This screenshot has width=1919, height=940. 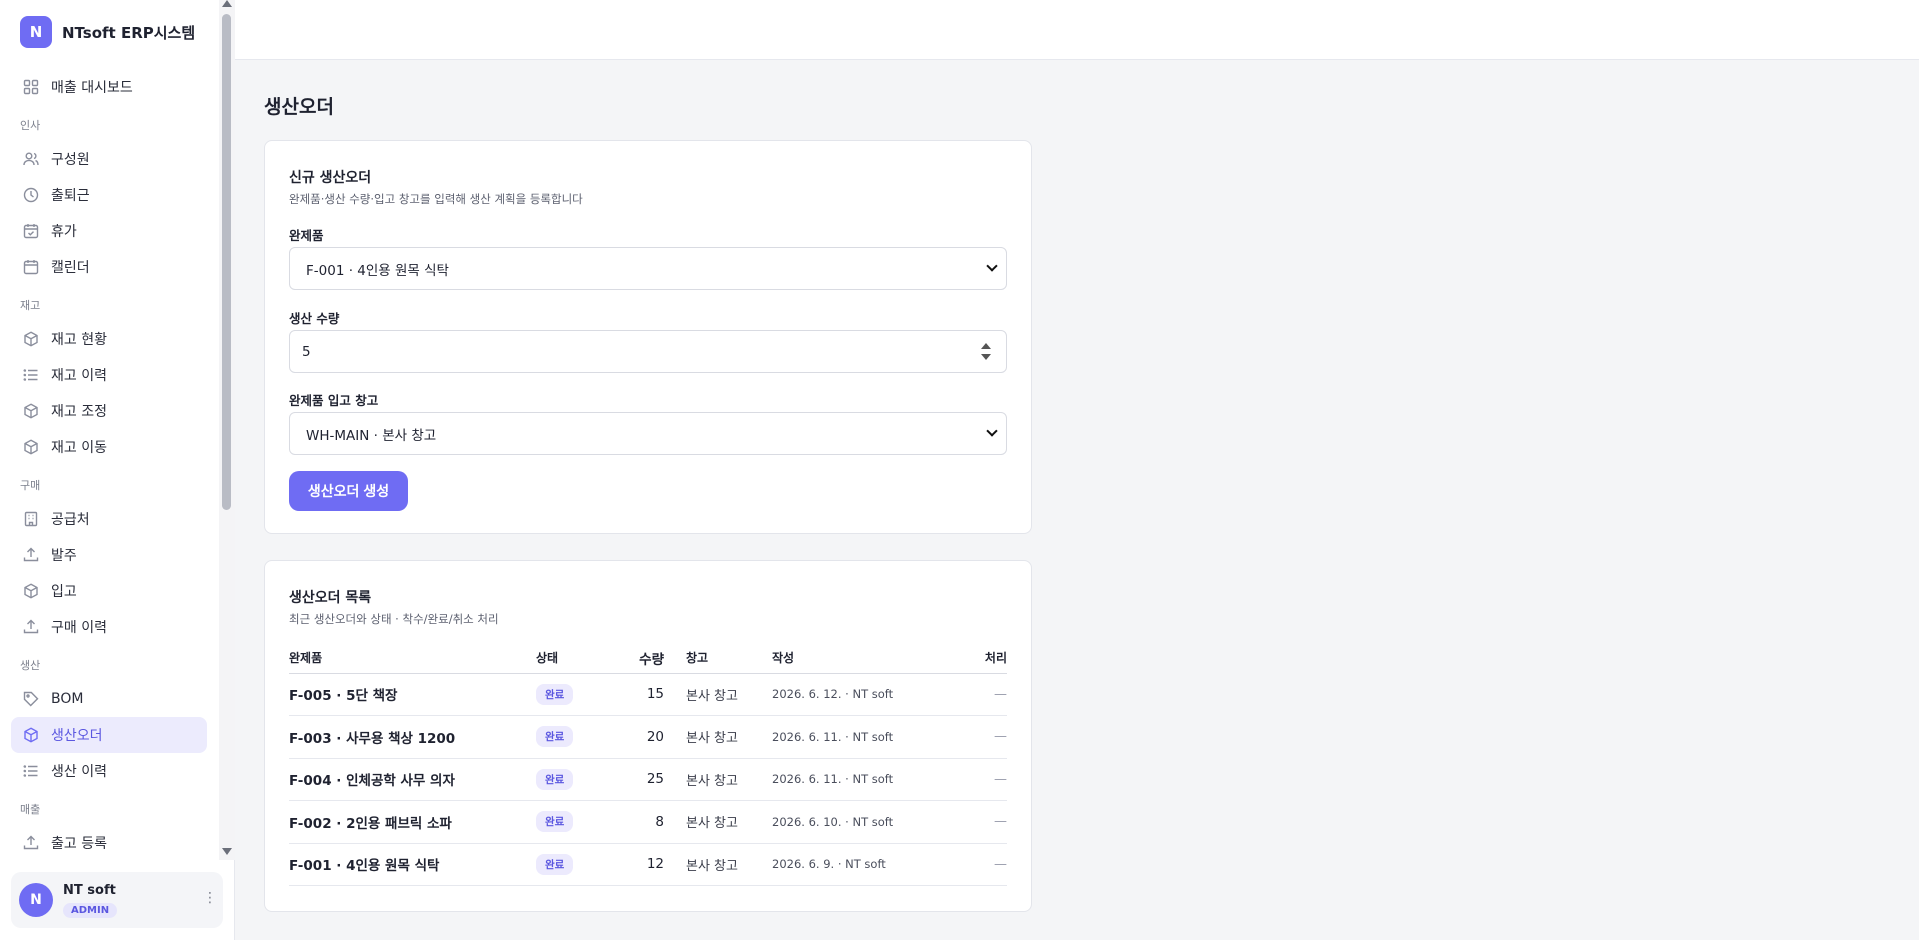 I want to click on product-select-value: F-001 · 4인용 원목 식탁, so click(x=377, y=270).